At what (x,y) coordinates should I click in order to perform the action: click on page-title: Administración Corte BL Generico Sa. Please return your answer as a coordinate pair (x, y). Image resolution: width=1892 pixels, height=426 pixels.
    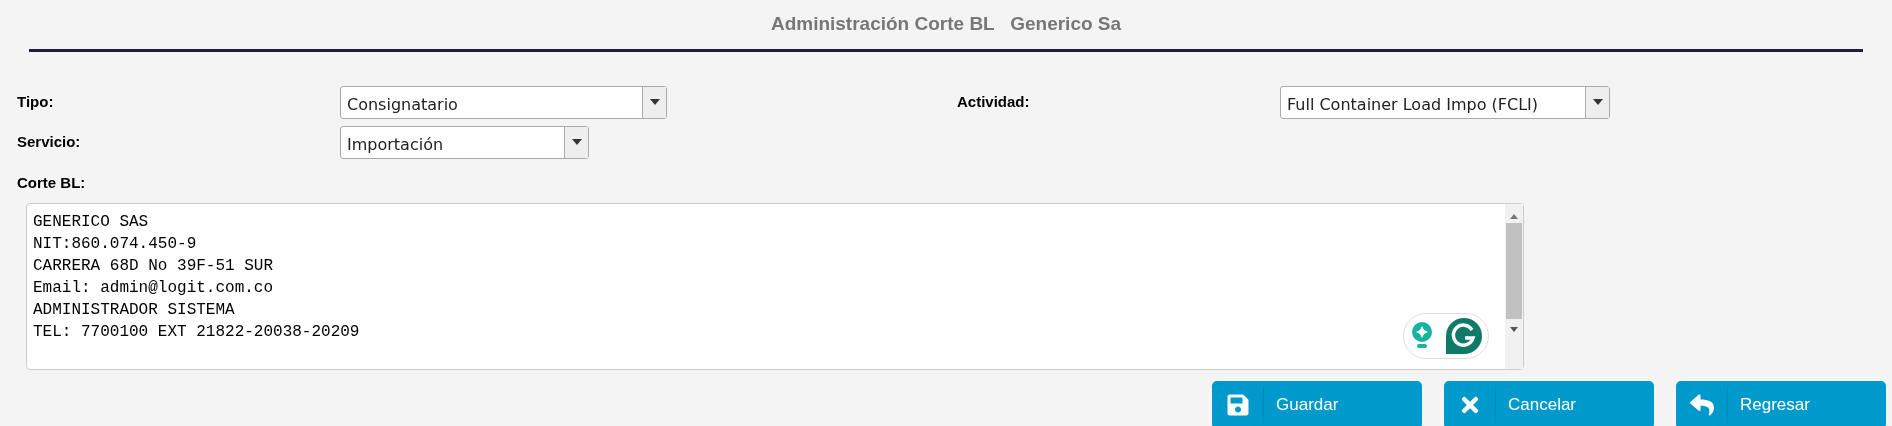
    Looking at the image, I should click on (946, 23).